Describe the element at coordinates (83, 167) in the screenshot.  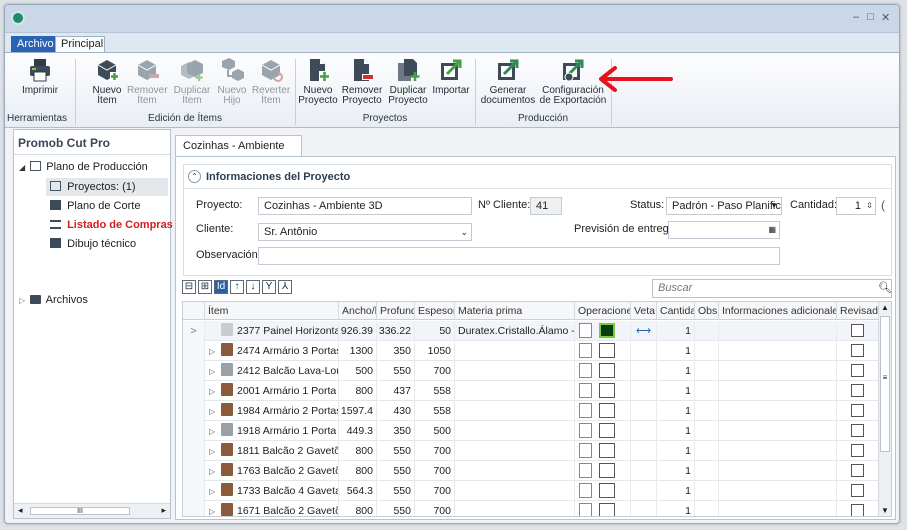
I see `tree-item-plano-produccion: ◢ Plano de Producción` at that location.